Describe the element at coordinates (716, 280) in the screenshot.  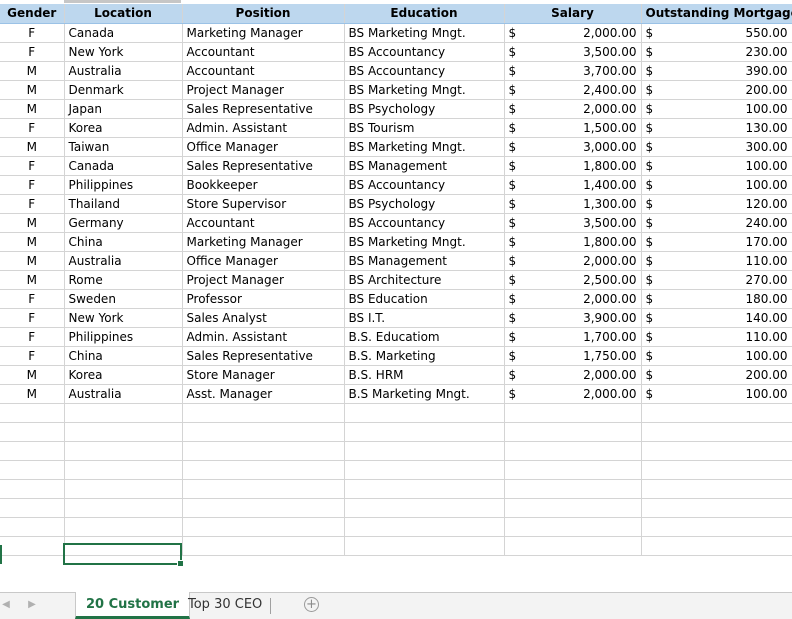
I see `cell-mortgage: $270.00` at that location.